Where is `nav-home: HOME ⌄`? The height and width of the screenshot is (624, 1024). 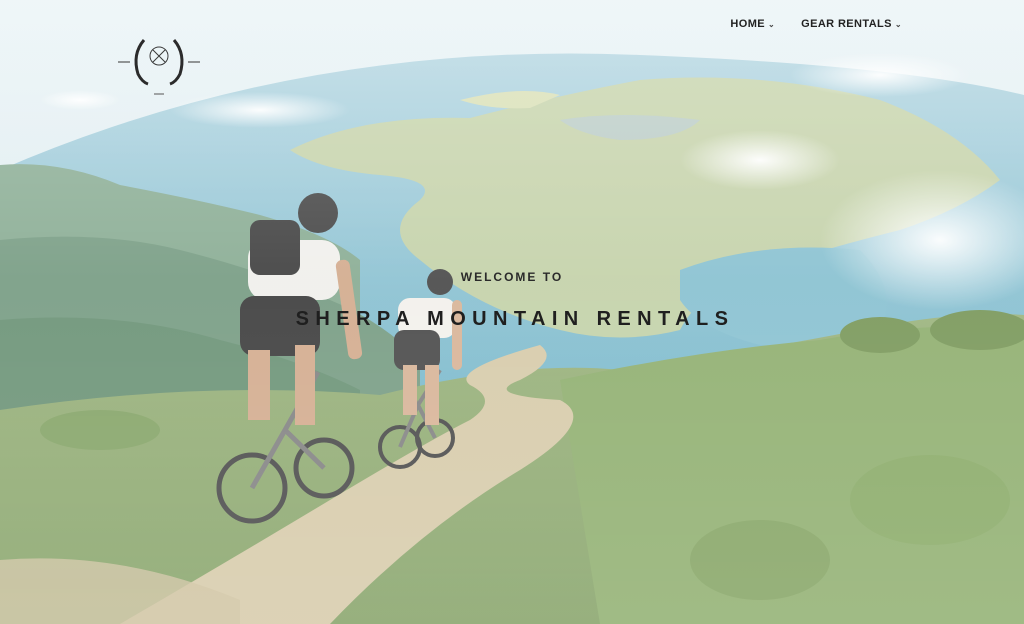
nav-home: HOME ⌄ is located at coordinates (752, 24).